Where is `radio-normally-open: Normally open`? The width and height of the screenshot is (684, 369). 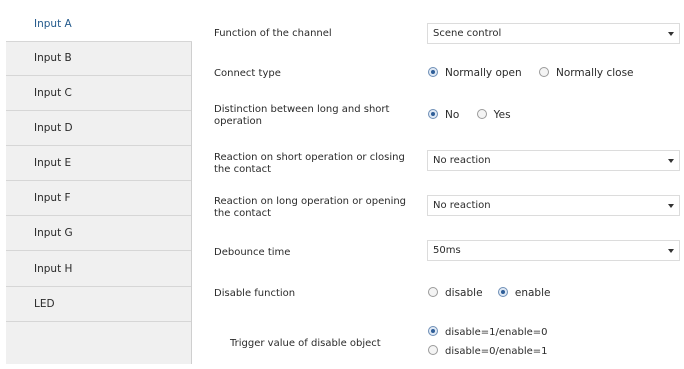
radio-normally-open: Normally open is located at coordinates (475, 73).